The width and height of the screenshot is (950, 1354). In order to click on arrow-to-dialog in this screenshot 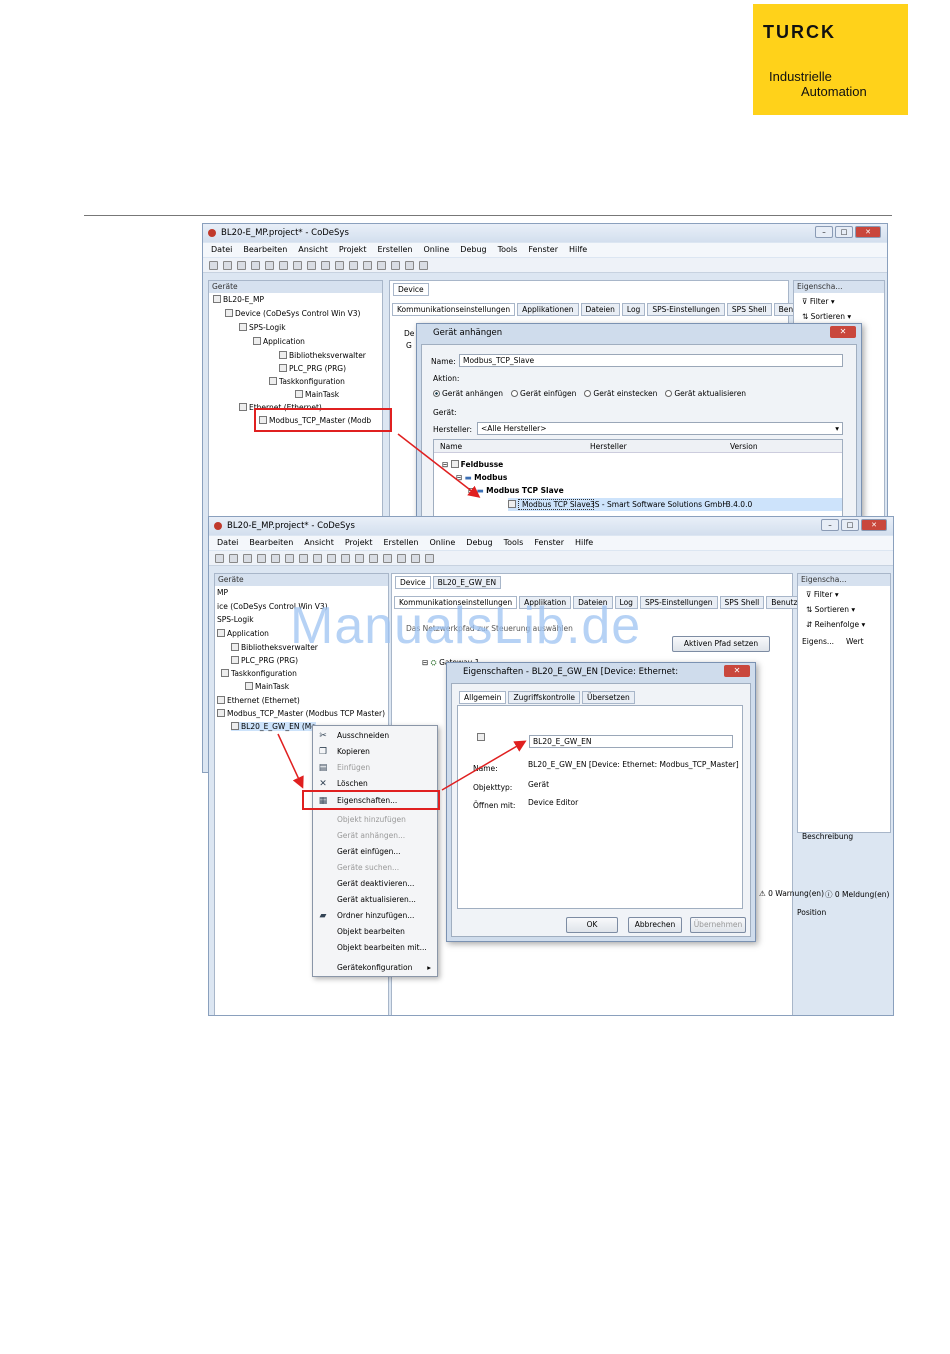, I will do `click(484, 765)`.